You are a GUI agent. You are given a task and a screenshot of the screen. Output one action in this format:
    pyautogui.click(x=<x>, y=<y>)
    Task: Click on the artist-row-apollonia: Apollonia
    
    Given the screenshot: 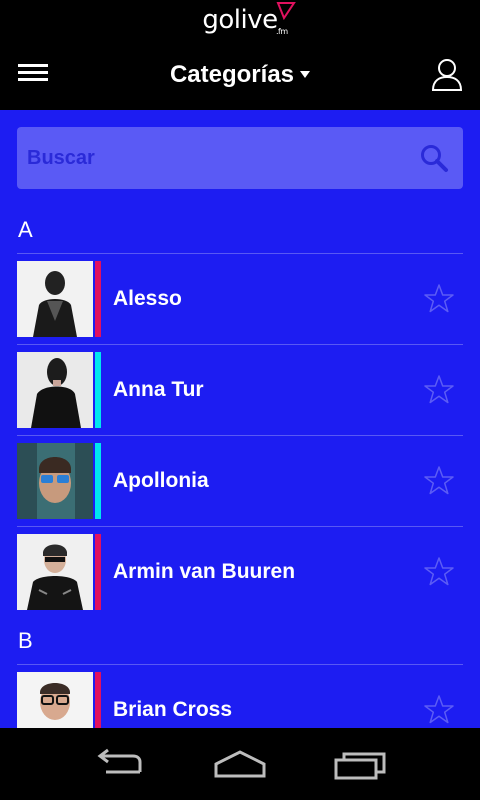 What is the action you would take?
    pyautogui.click(x=240, y=481)
    